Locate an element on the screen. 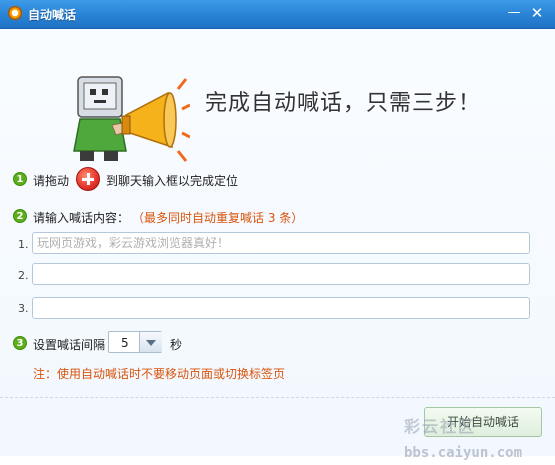 The image size is (555, 465). step-2-badge: 2 is located at coordinates (20, 216).